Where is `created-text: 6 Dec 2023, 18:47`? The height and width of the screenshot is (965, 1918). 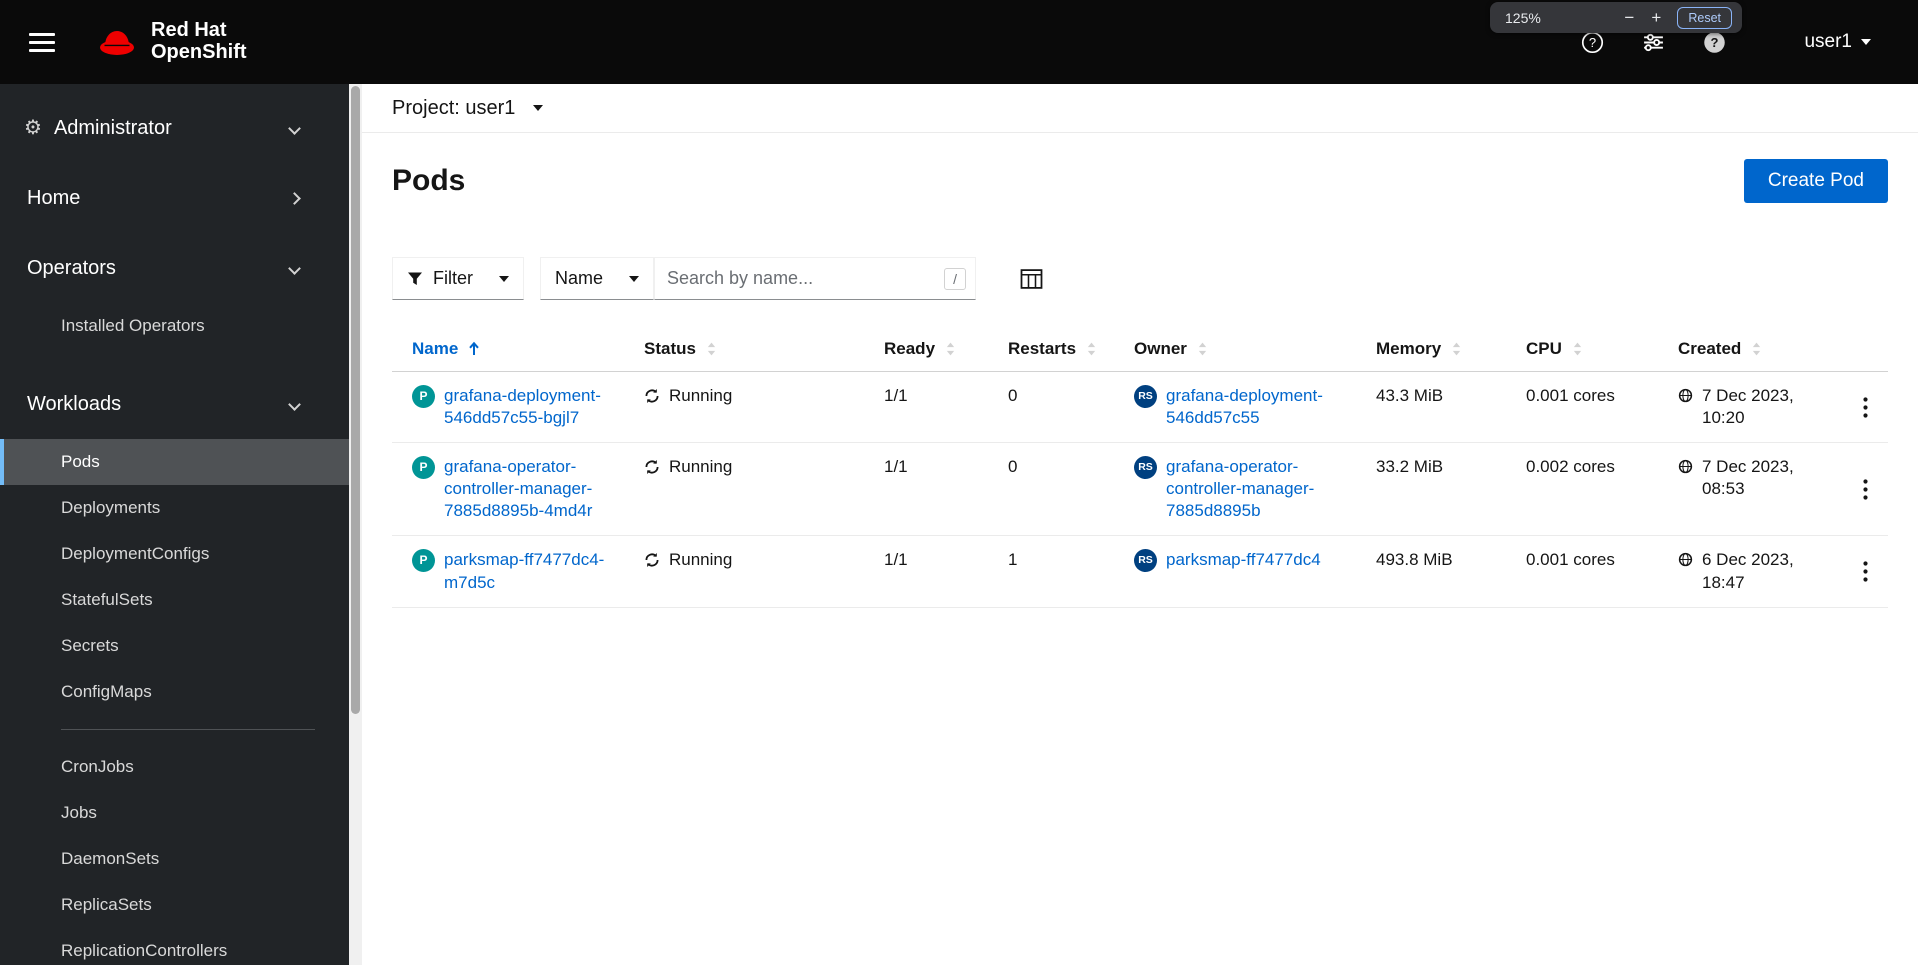 created-text: 6 Dec 2023, 18:47 is located at coordinates (1748, 571).